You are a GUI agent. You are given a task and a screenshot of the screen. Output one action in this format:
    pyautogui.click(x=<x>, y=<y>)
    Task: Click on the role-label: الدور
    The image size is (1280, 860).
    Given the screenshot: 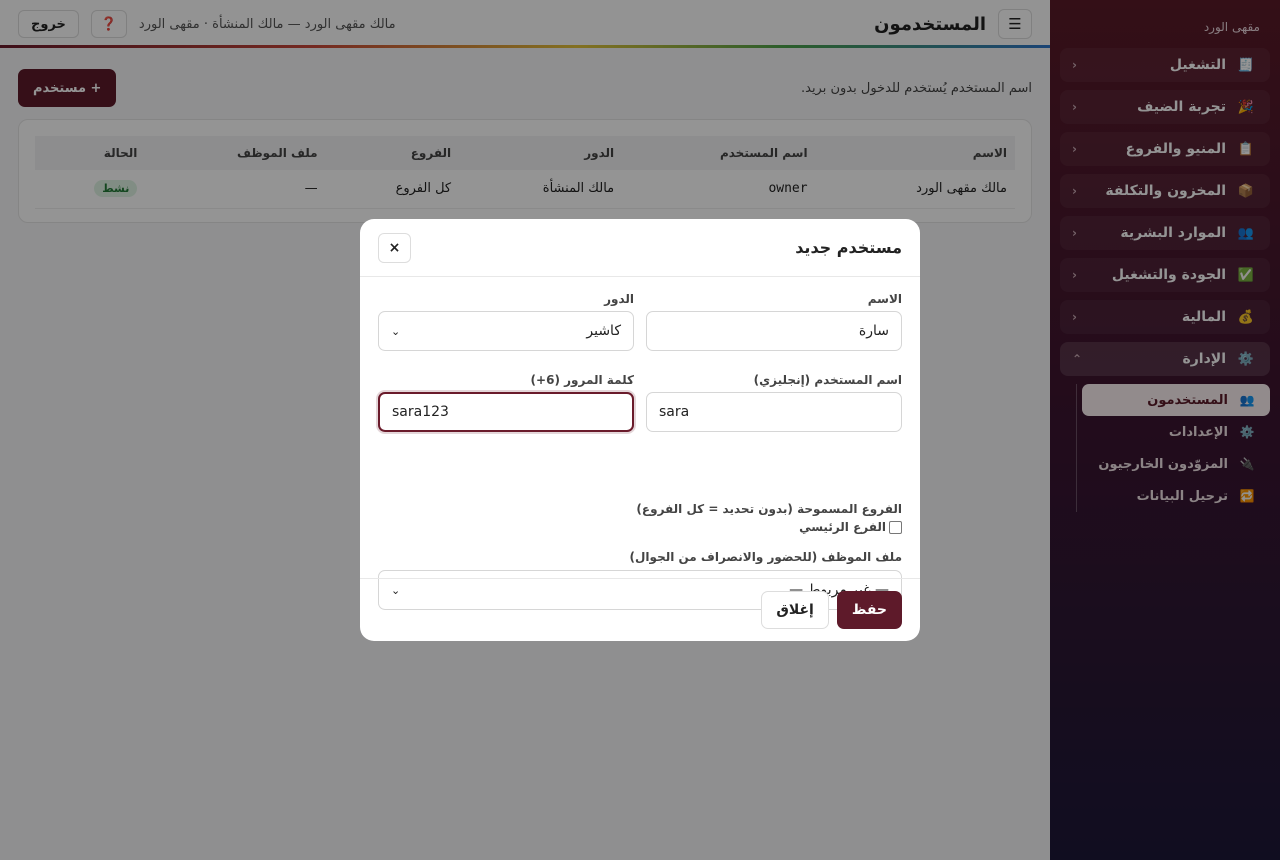 What is the action you would take?
    pyautogui.click(x=619, y=299)
    